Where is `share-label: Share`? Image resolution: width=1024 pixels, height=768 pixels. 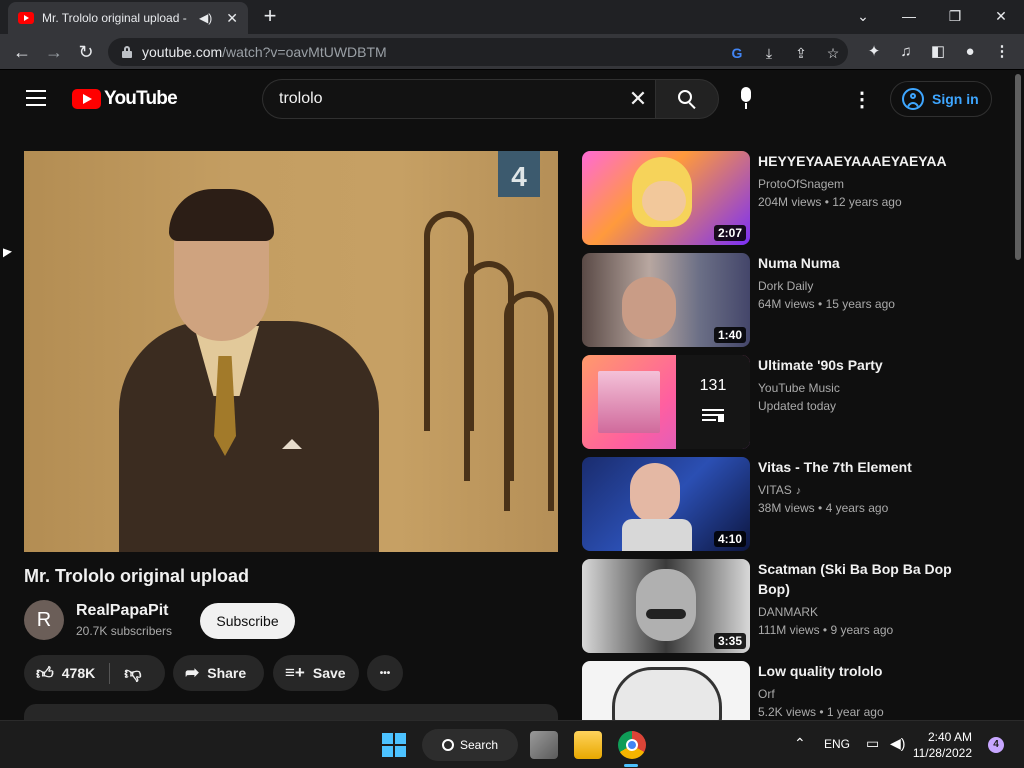 share-label: Share is located at coordinates (227, 673).